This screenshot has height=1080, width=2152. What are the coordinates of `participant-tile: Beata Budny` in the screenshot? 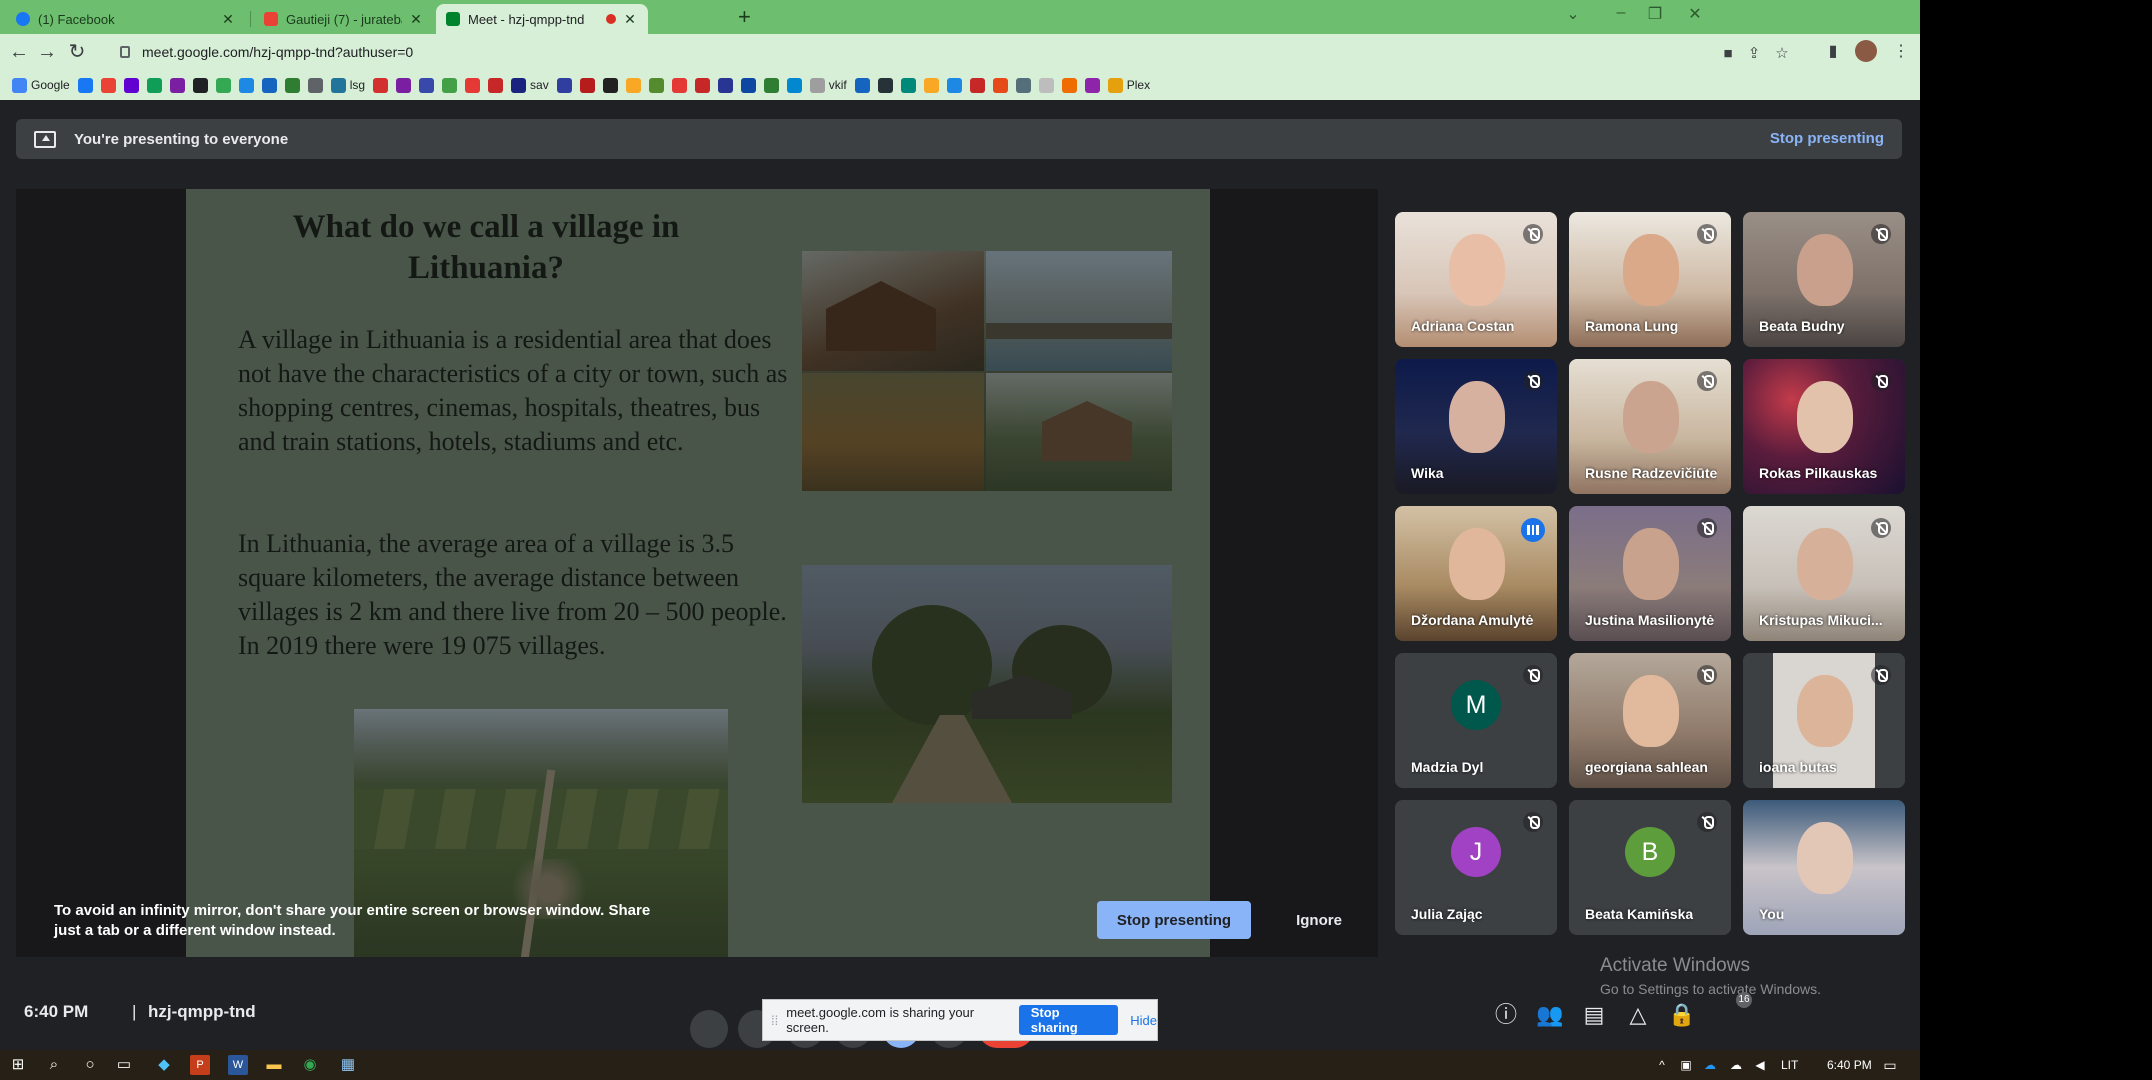 It's located at (1824, 279).